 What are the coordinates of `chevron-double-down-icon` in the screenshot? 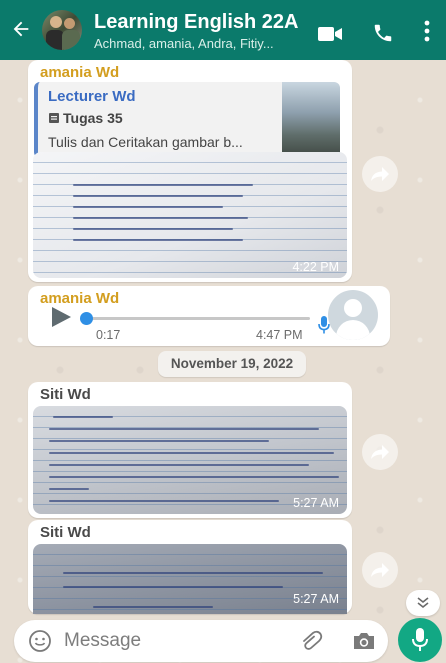 It's located at (423, 603).